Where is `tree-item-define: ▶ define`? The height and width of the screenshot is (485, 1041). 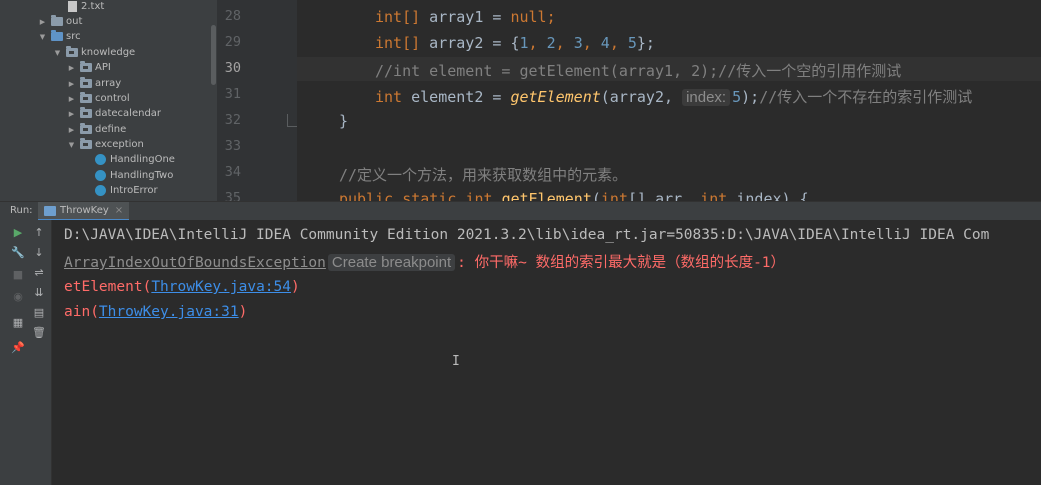 tree-item-define: ▶ define is located at coordinates (96, 129).